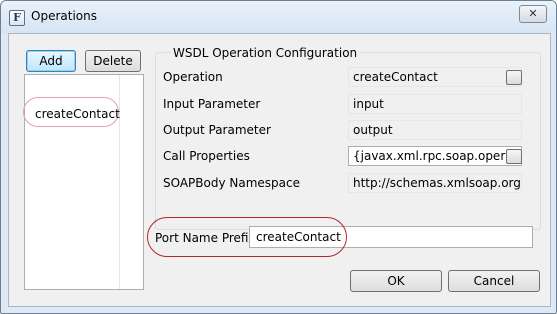 The height and width of the screenshot is (314, 557). Describe the element at coordinates (83, 182) in the screenshot. I see `operations-list: createContact` at that location.